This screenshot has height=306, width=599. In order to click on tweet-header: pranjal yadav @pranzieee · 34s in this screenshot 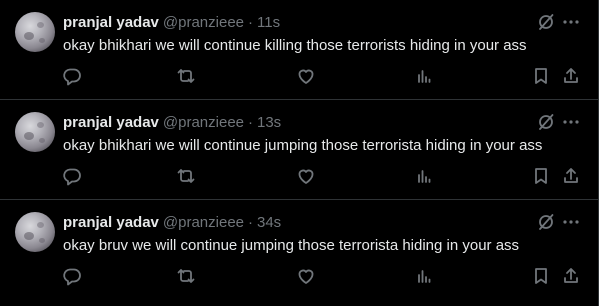, I will do `click(172, 222)`.